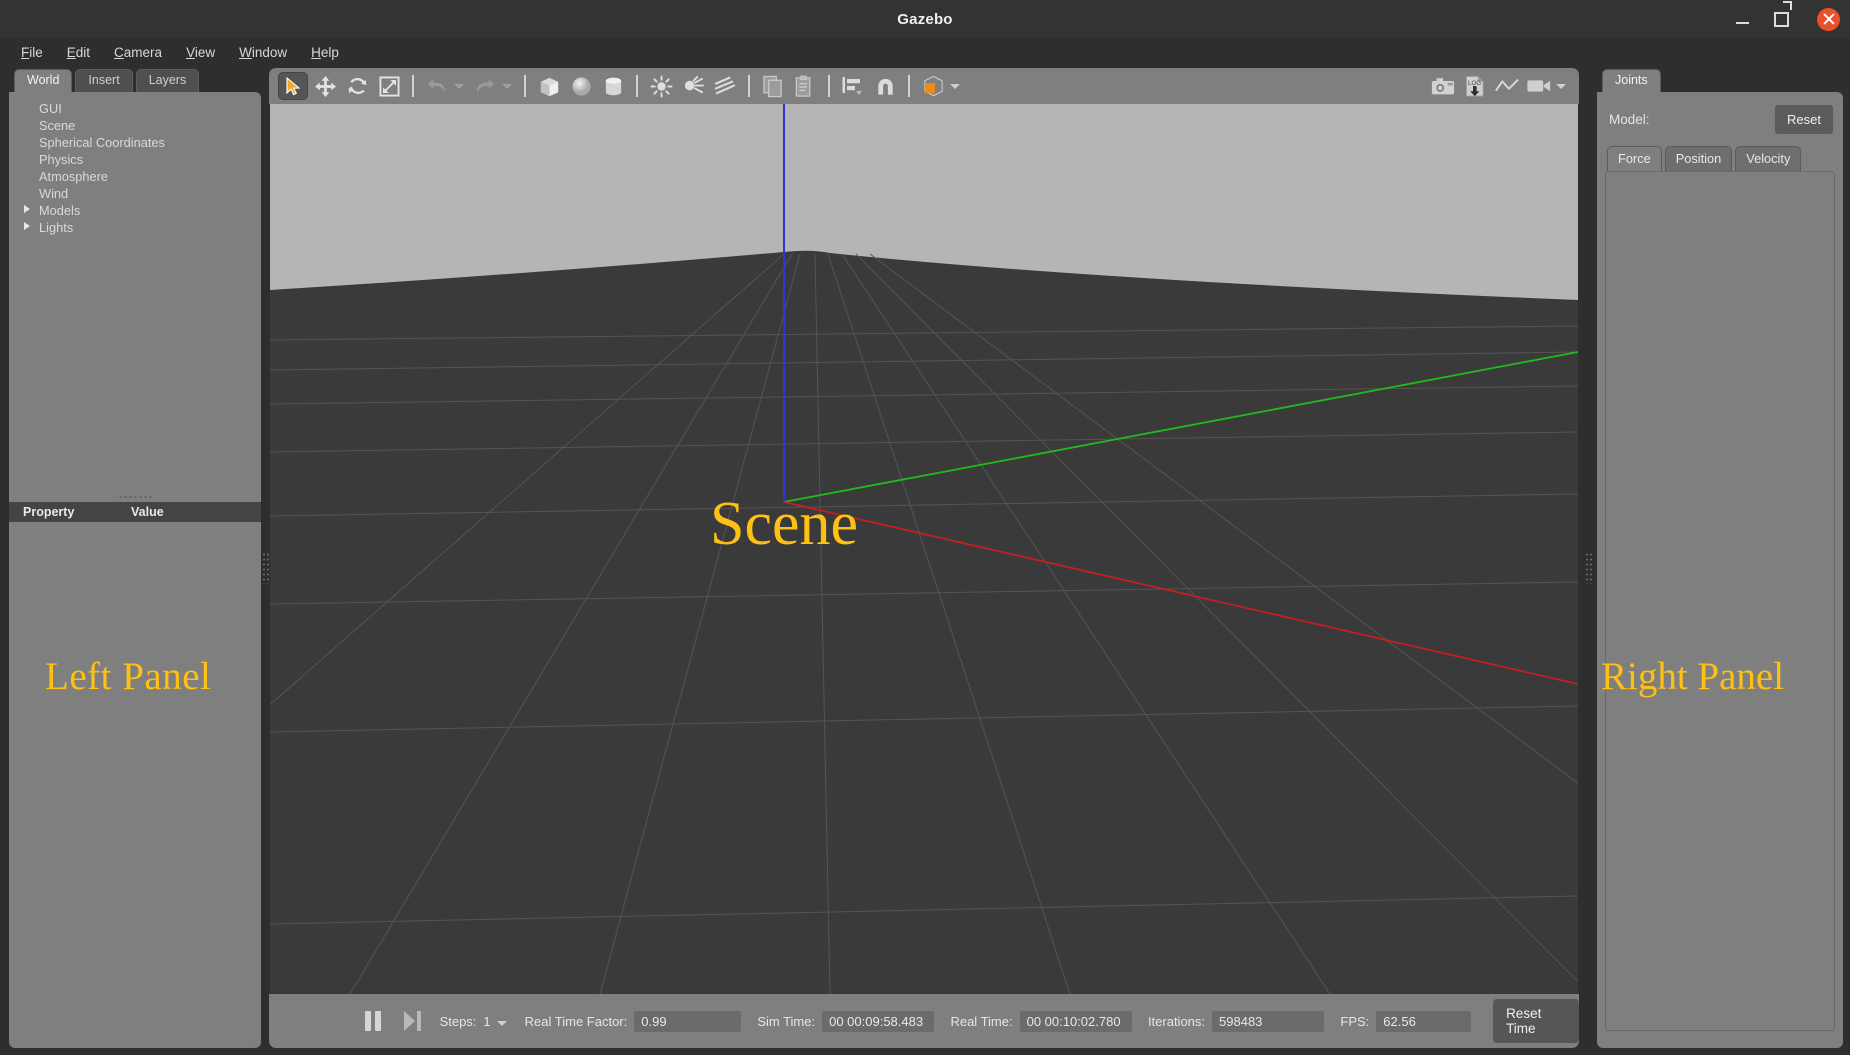 This screenshot has width=1850, height=1055. What do you see at coordinates (104, 80) in the screenshot?
I see `tab-insert: Insert` at bounding box center [104, 80].